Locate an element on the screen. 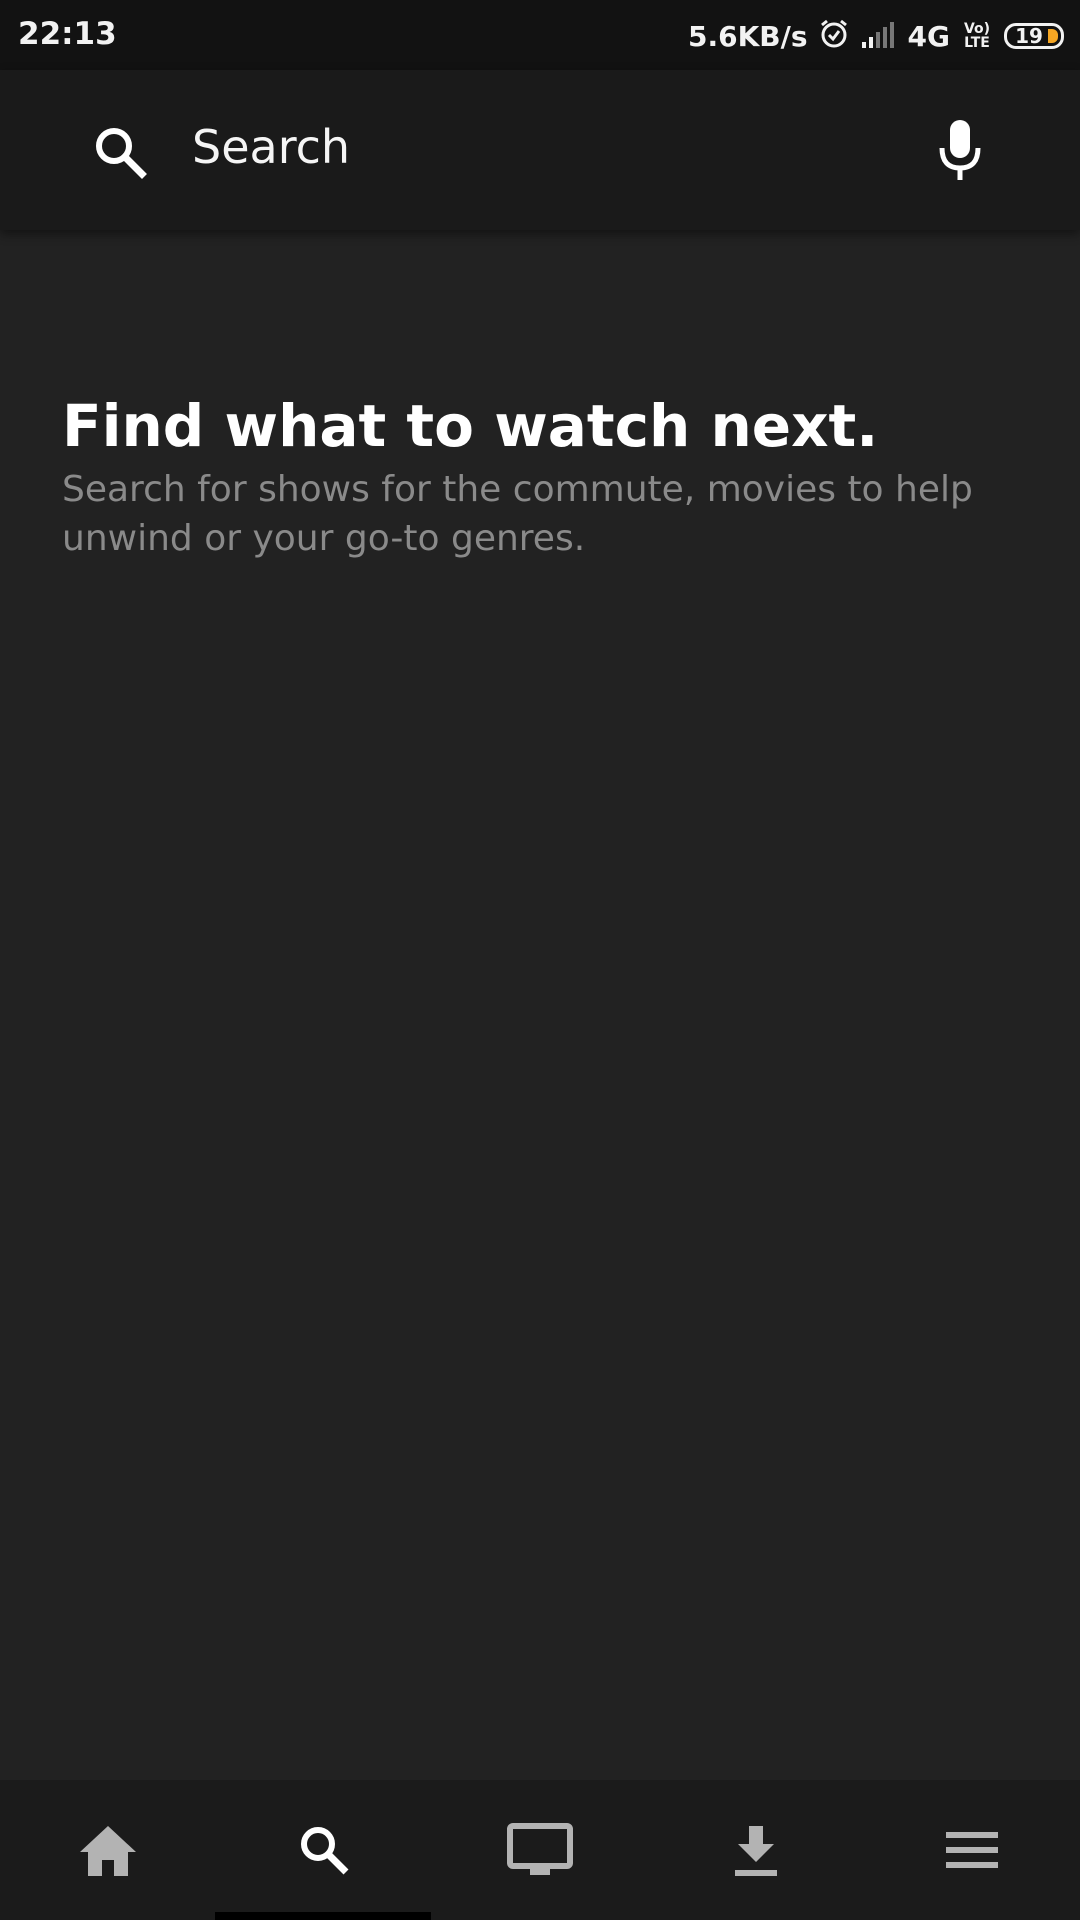  battery-icon: 19 is located at coordinates (1034, 36).